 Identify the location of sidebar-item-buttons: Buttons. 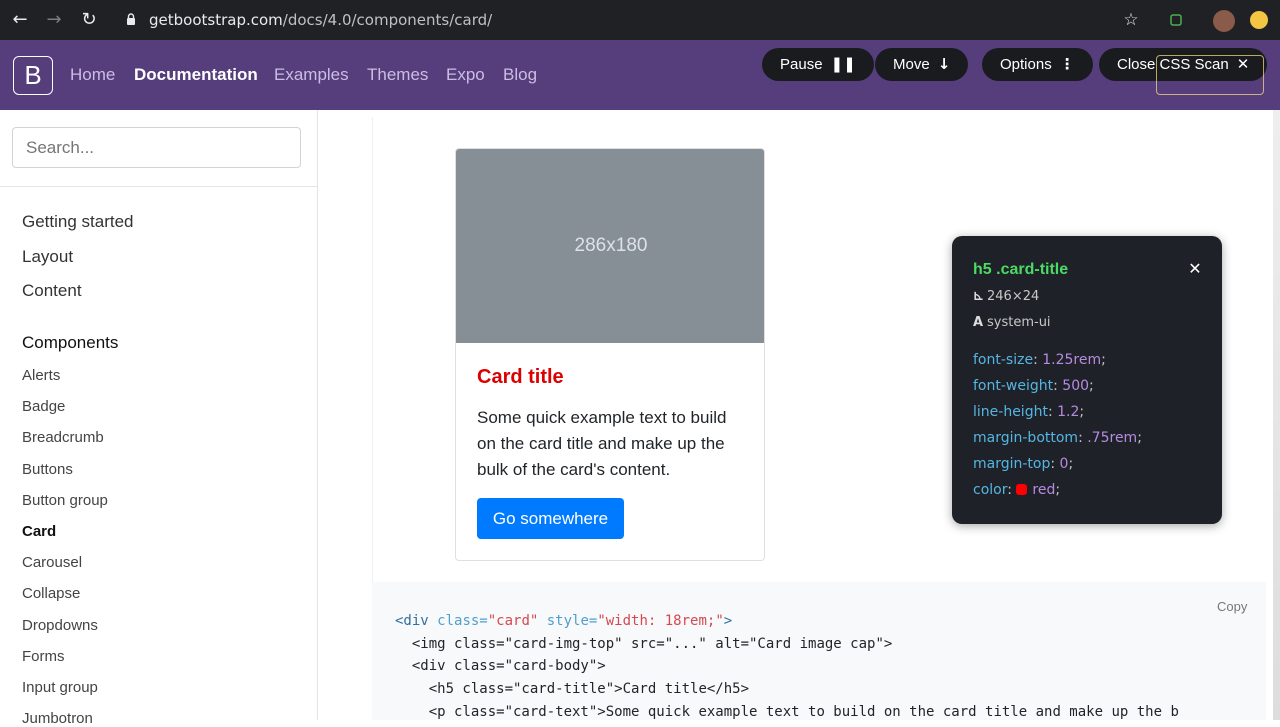
(47, 469).